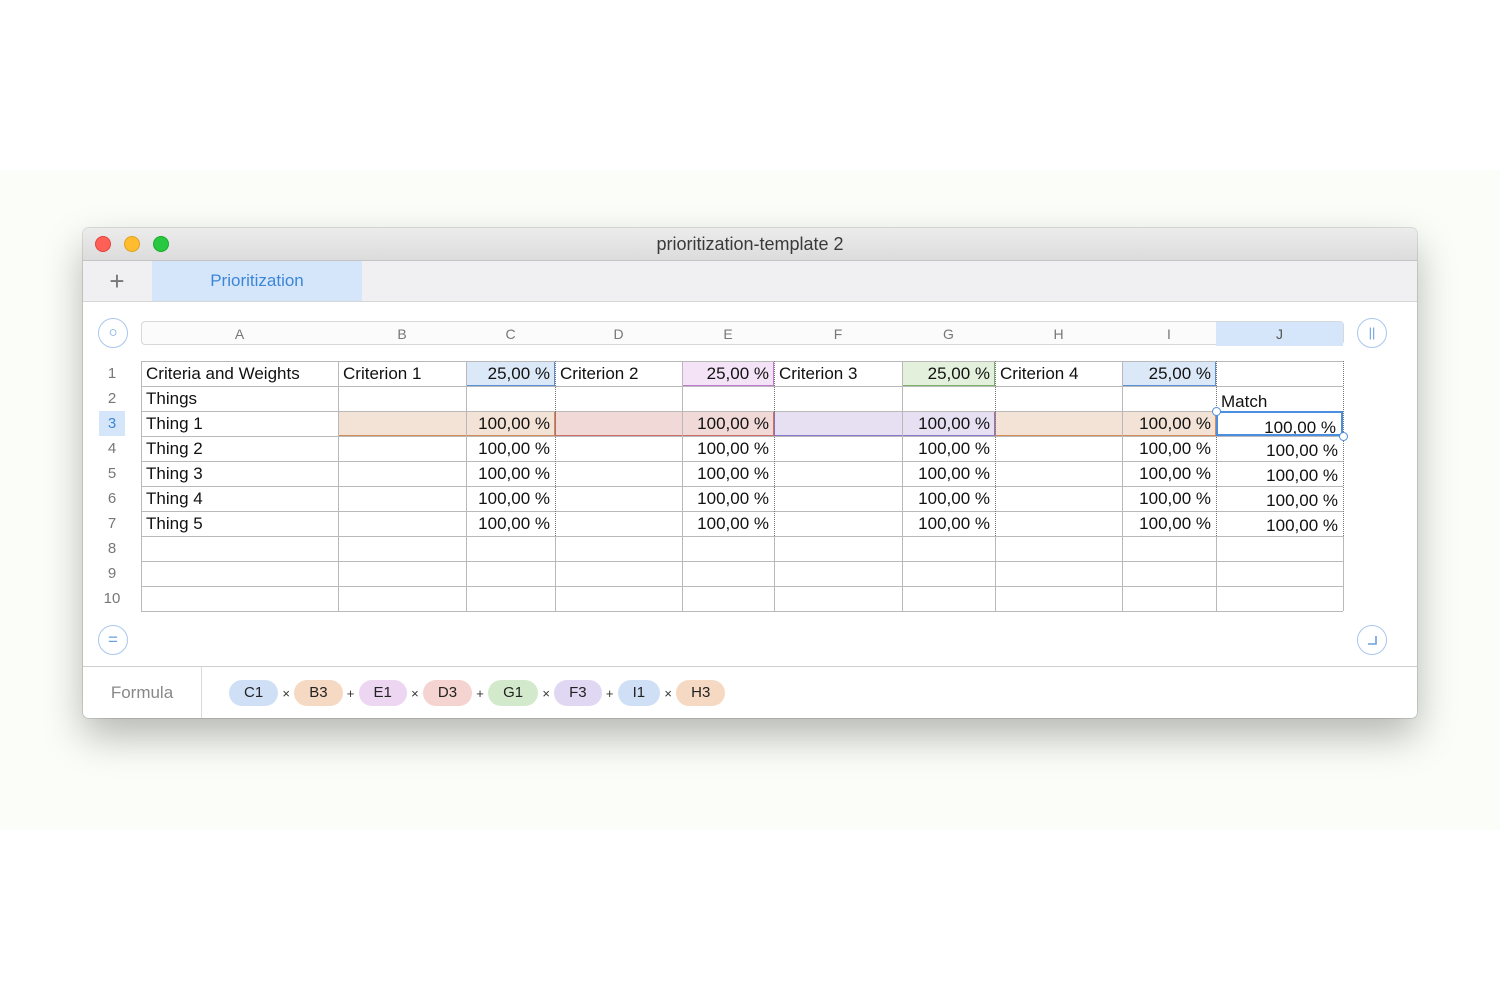  What do you see at coordinates (257, 281) in the screenshot?
I see `tab-prioritization: Prioritization` at bounding box center [257, 281].